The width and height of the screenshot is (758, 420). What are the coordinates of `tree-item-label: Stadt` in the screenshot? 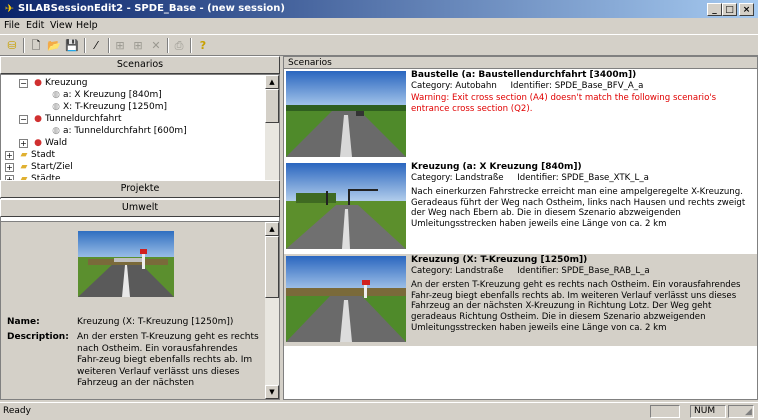 It's located at (43, 155).